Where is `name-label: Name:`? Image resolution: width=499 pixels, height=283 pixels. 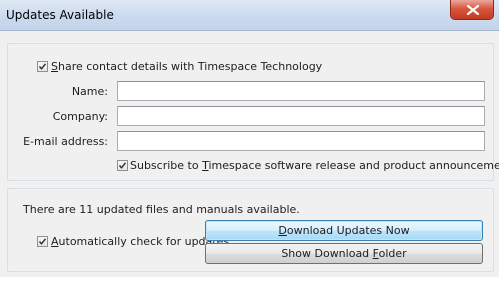
name-label: Name: is located at coordinates (89, 91).